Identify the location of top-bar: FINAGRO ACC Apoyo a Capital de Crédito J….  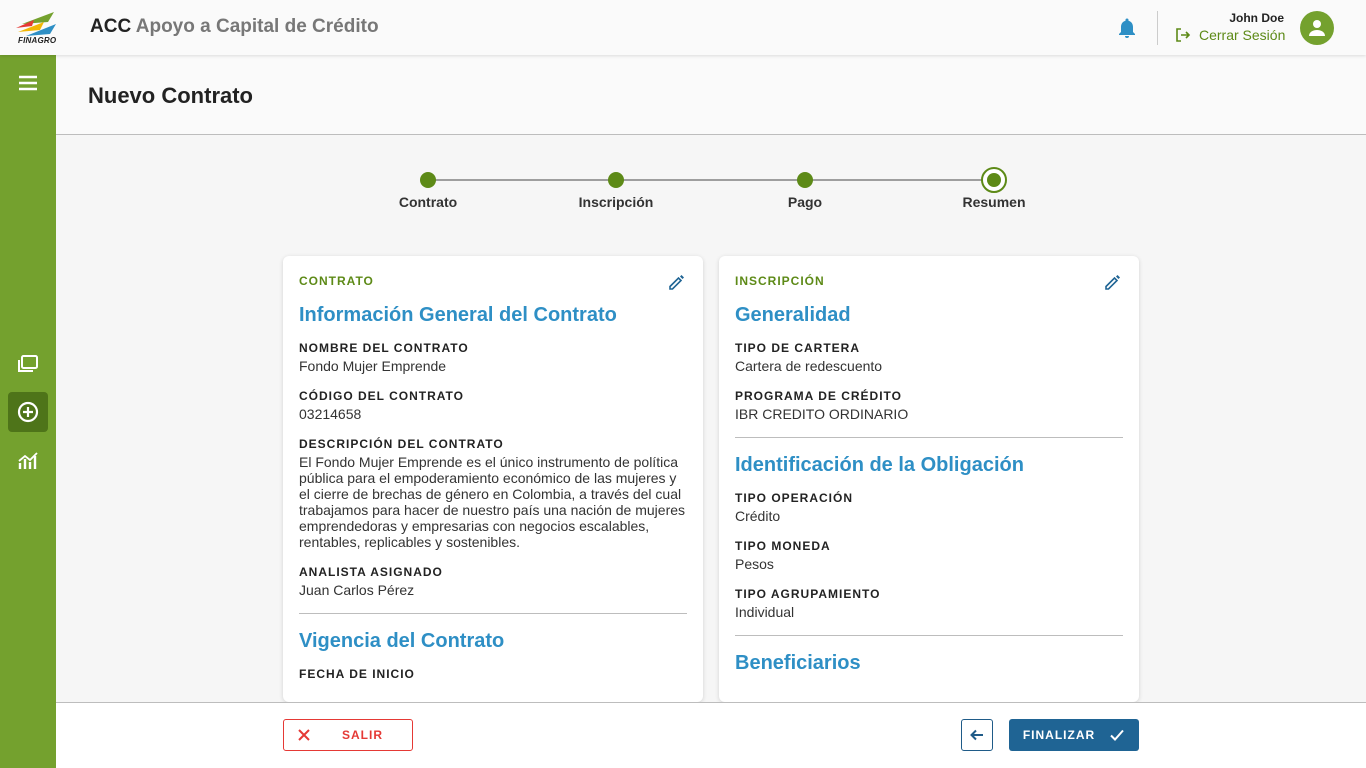
(683, 27).